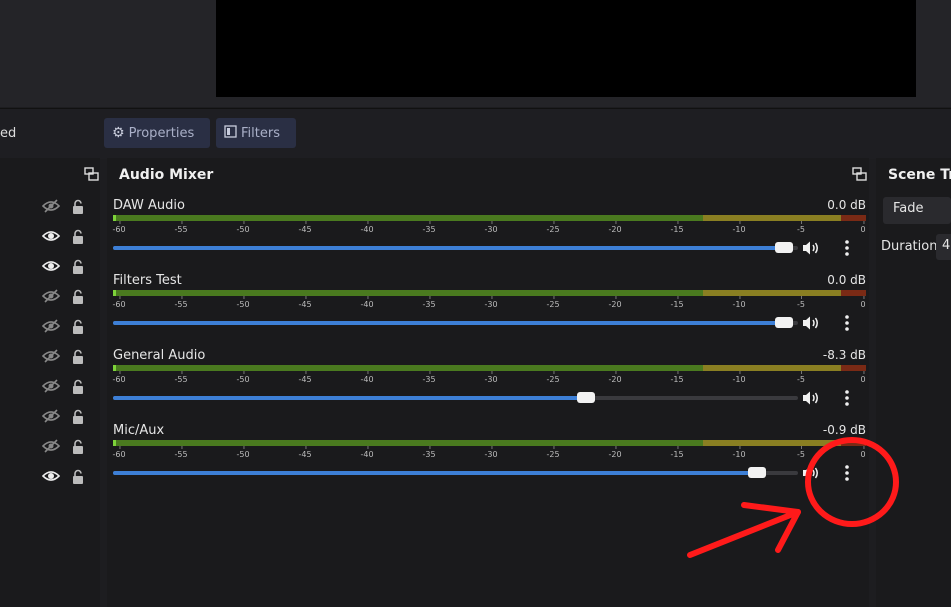 This screenshot has width=951, height=607. Describe the element at coordinates (566, 48) in the screenshot. I see `preview-canvas` at that location.